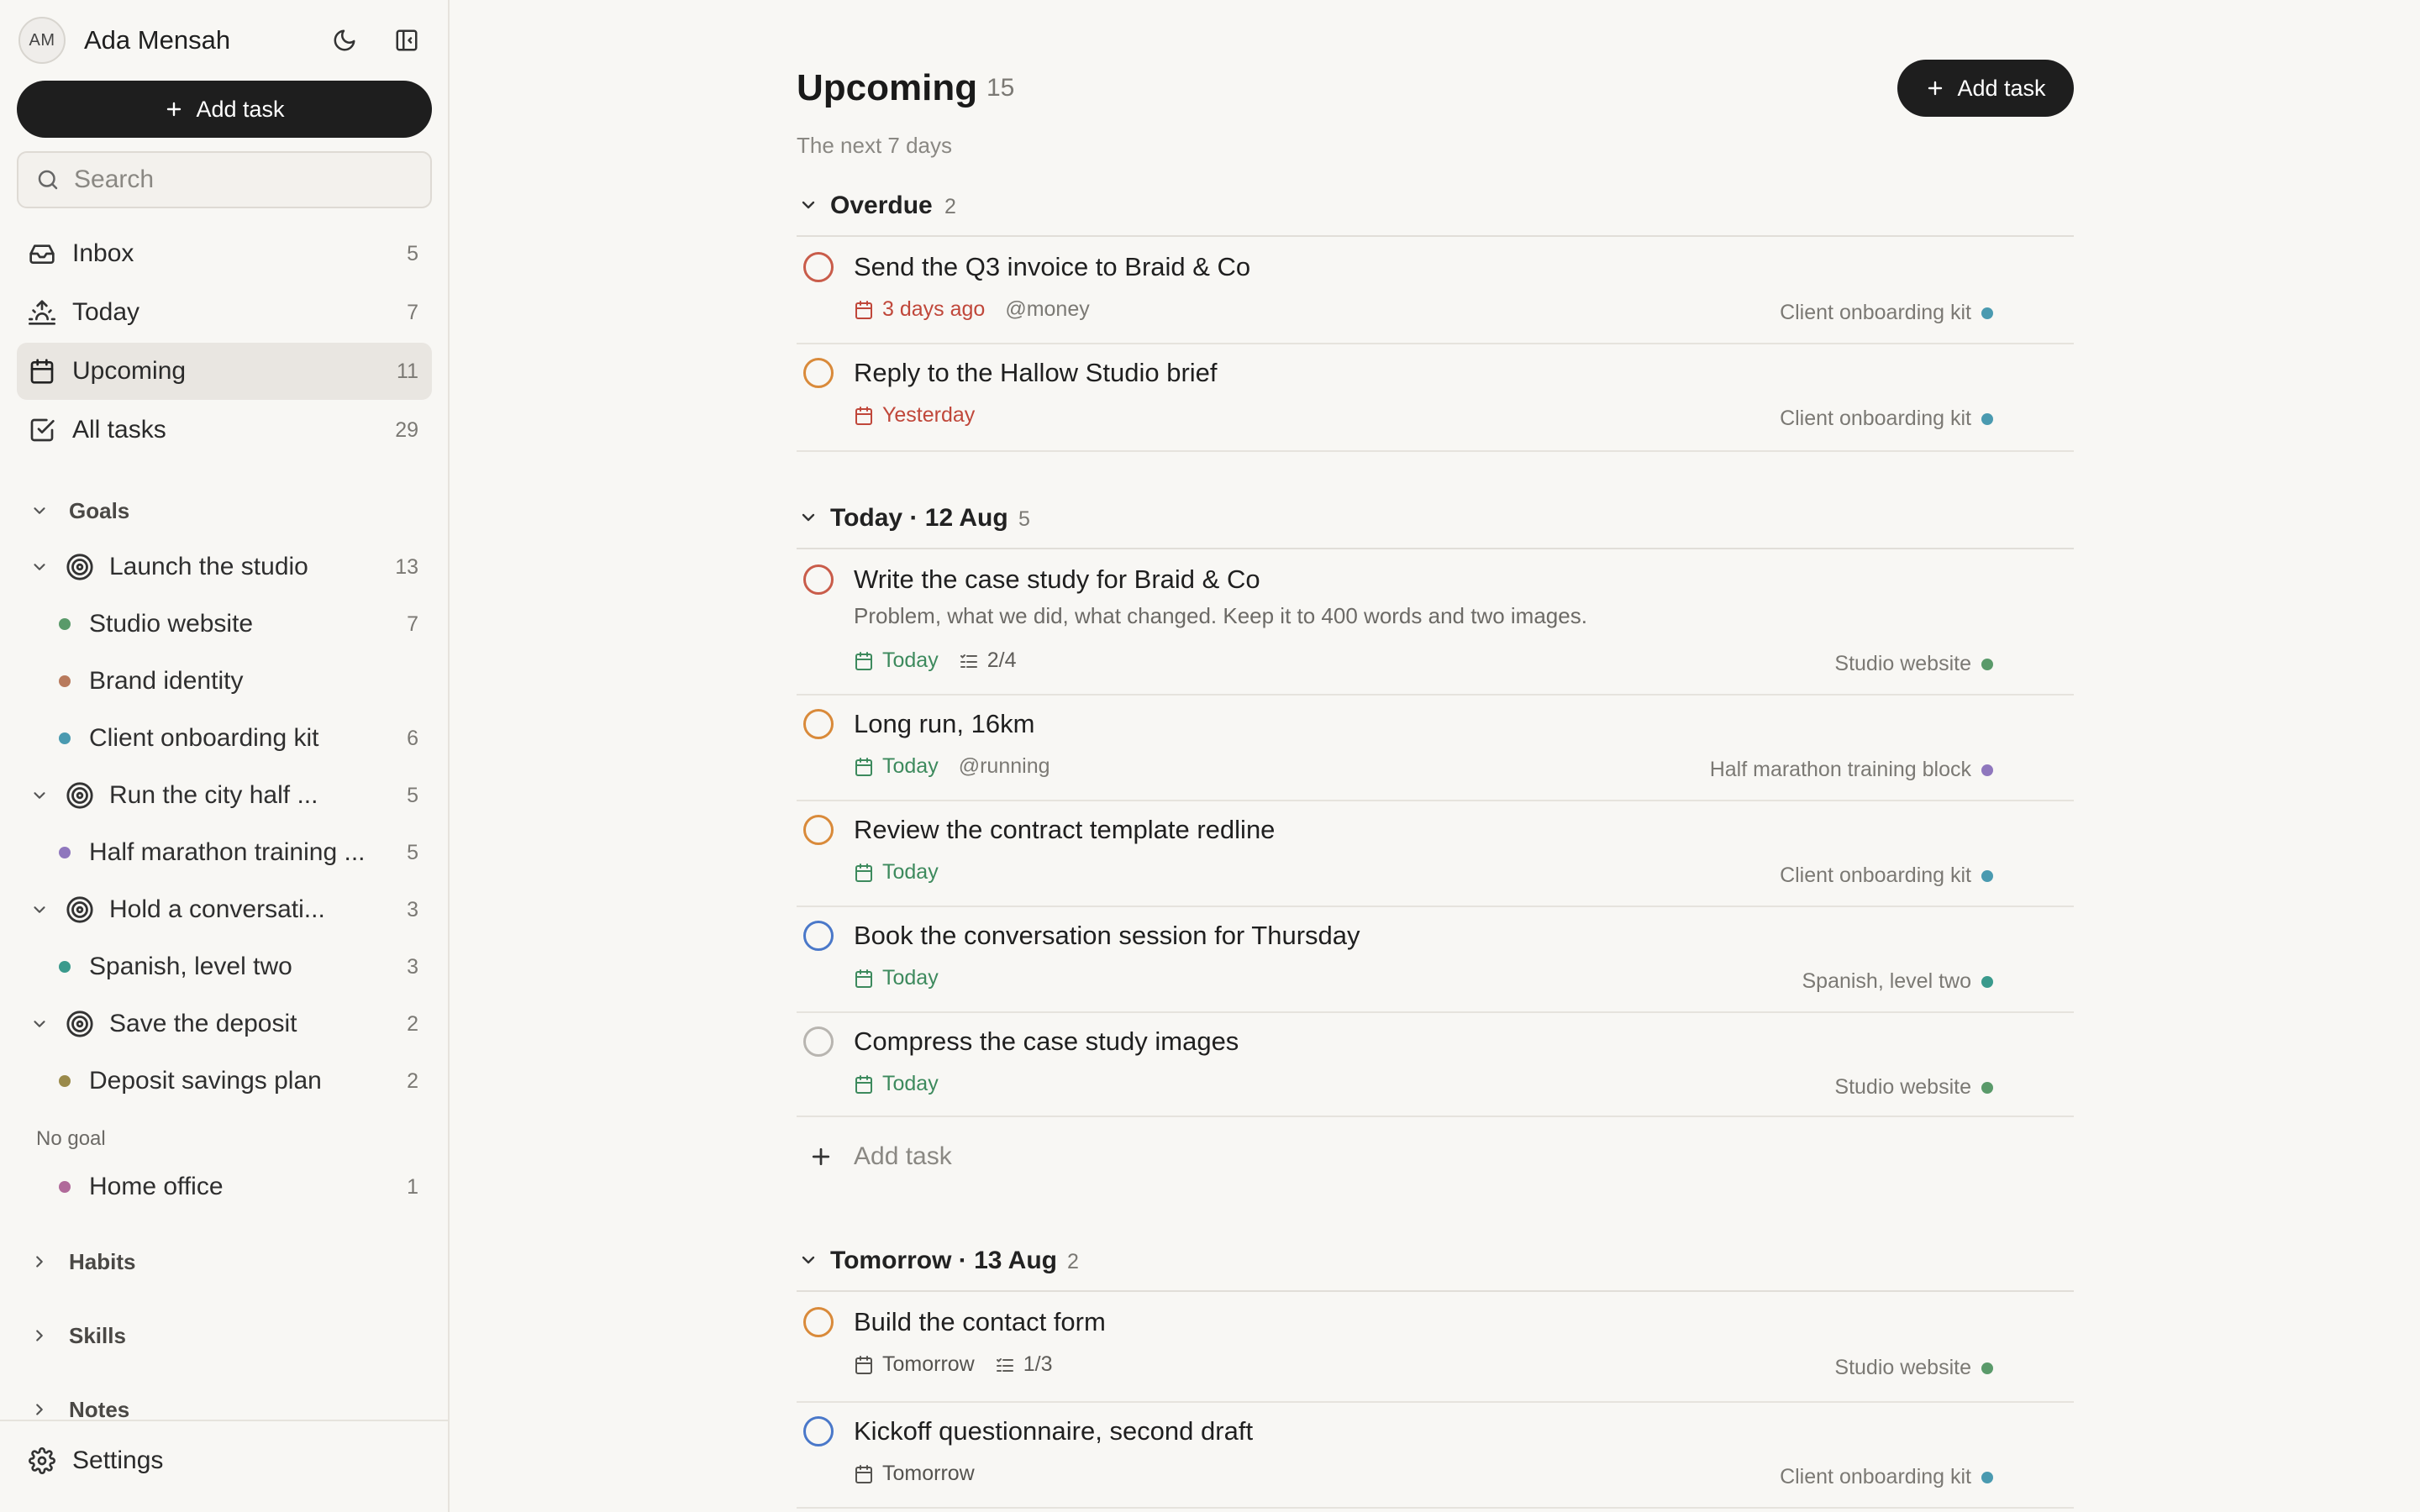 This screenshot has height=1512, width=2420. What do you see at coordinates (406, 429) in the screenshot?
I see `nav-count: 29` at bounding box center [406, 429].